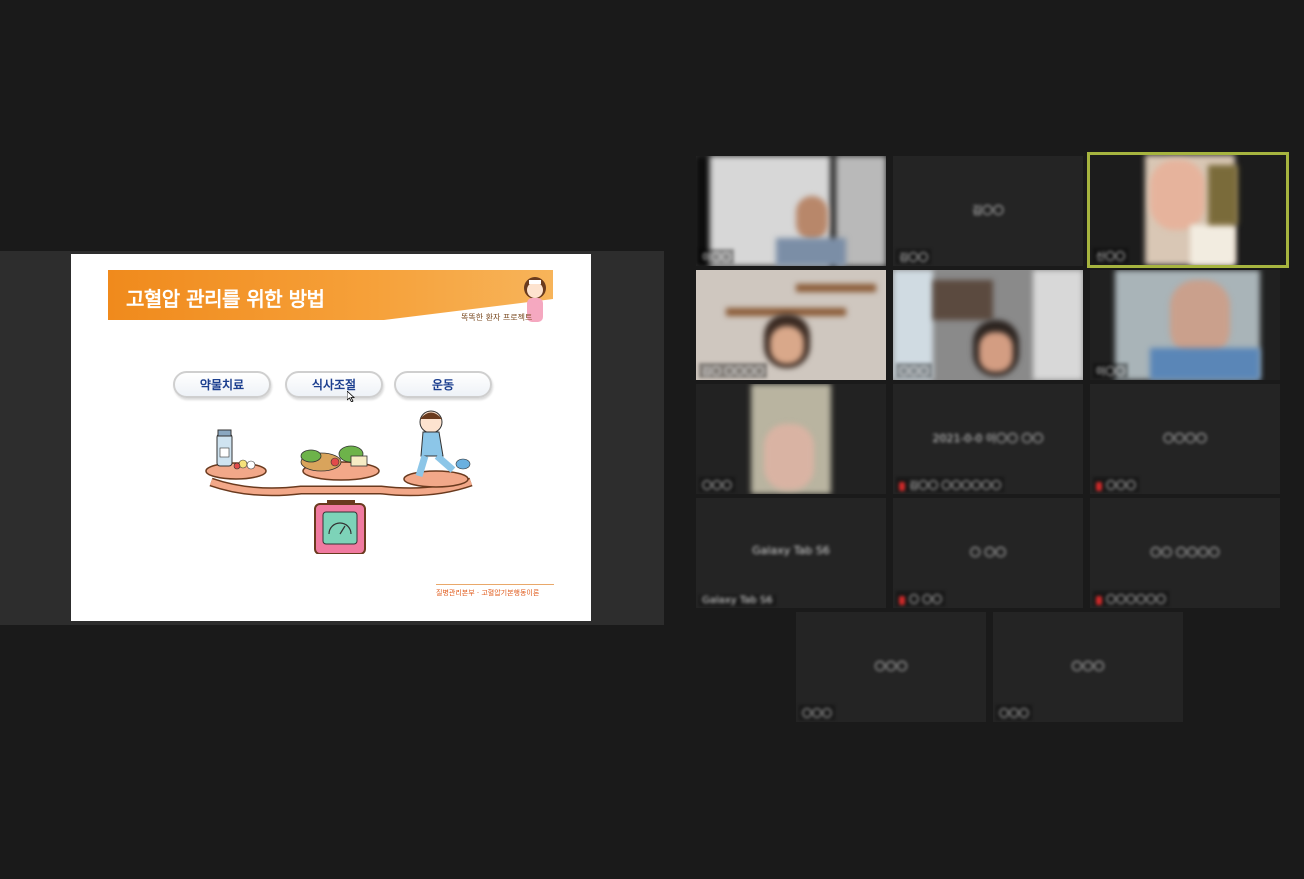 The image size is (1304, 879). What do you see at coordinates (497, 317) in the screenshot?
I see `slide-subtitle: 똑똑한 환자 프로젝트` at bounding box center [497, 317].